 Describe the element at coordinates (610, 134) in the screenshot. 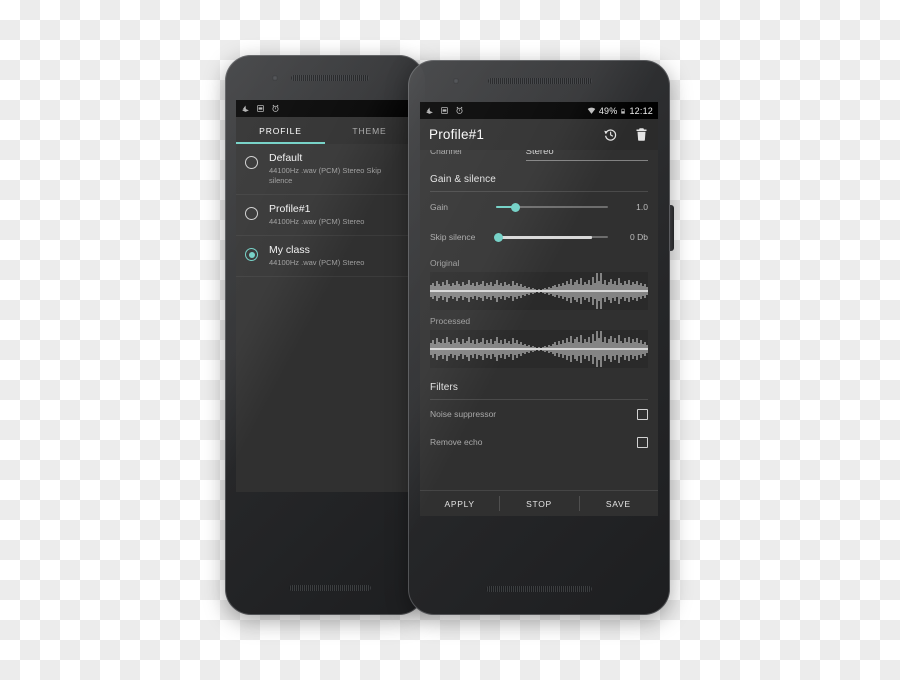

I see `history-icon` at that location.